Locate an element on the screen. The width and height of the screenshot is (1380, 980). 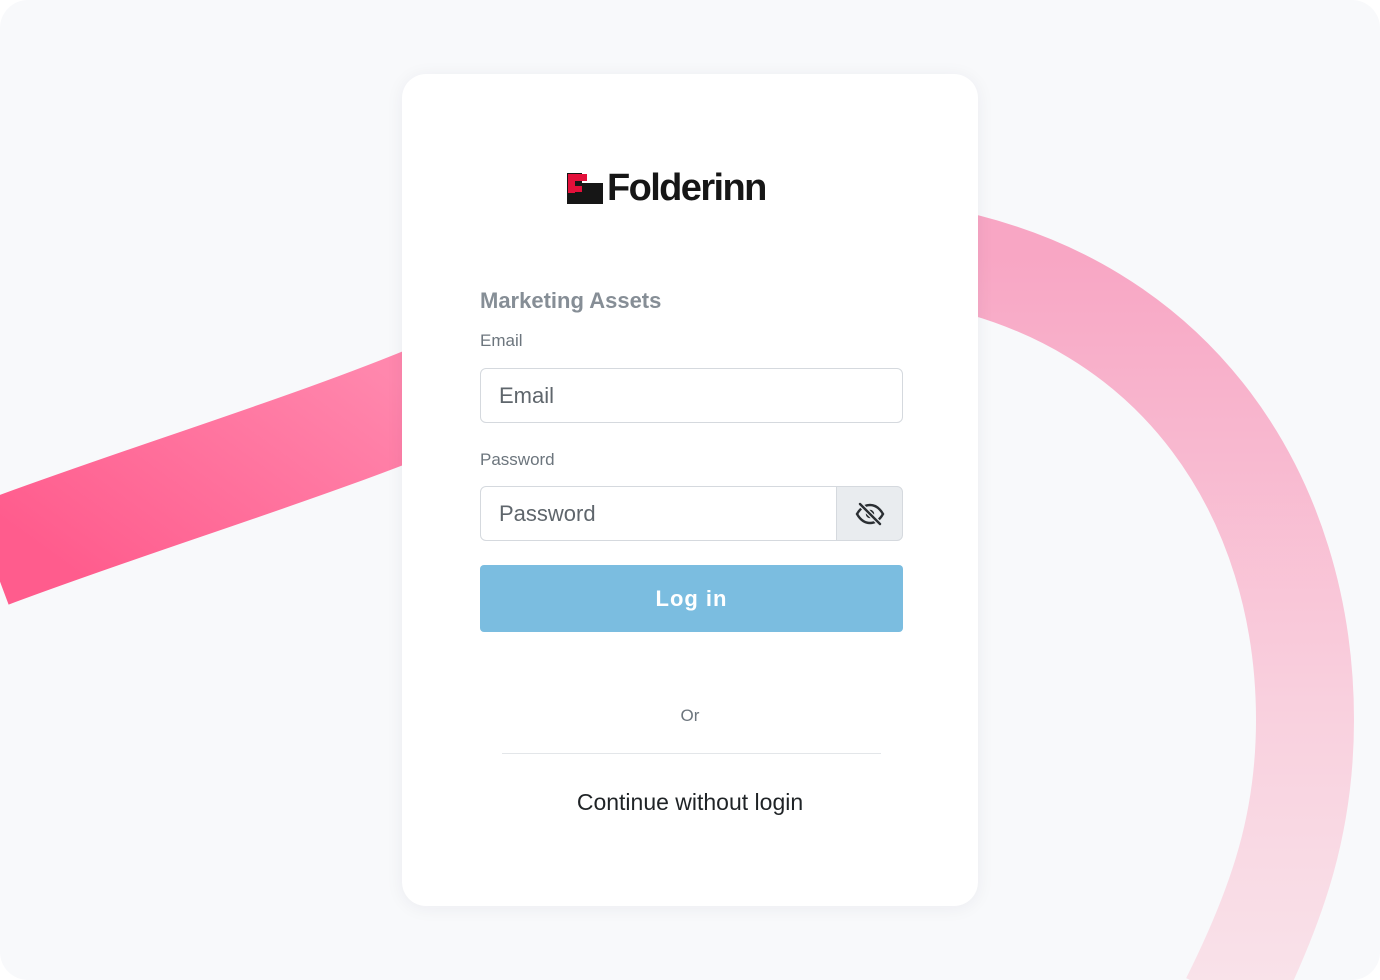
divider is located at coordinates (691, 753).